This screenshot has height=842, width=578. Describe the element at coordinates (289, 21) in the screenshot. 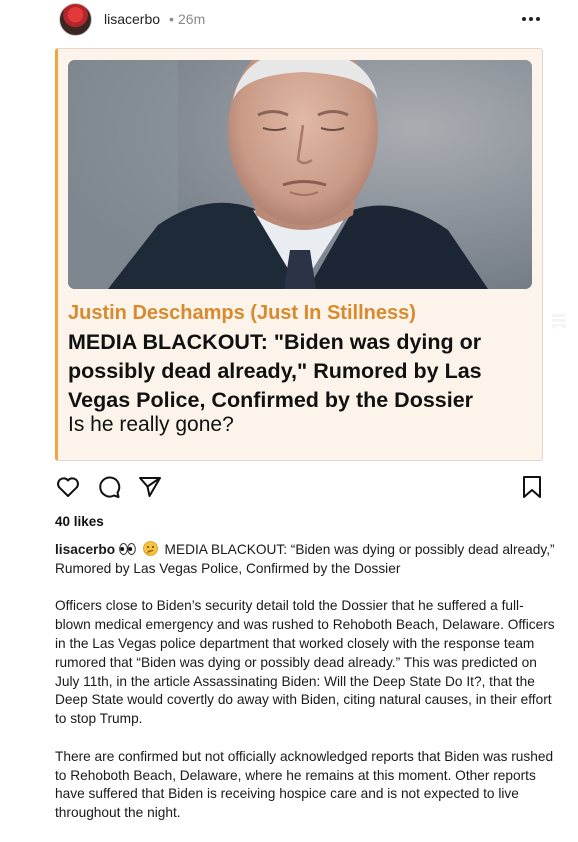

I see `post-header: lisacerbo • 26m` at that location.